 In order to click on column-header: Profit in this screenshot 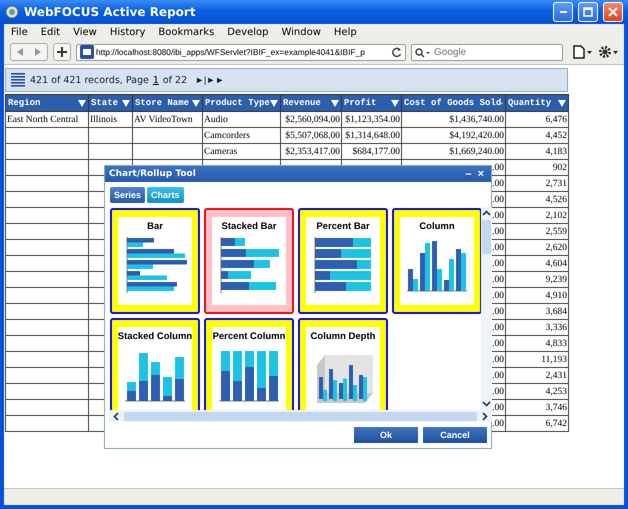, I will do `click(372, 103)`.